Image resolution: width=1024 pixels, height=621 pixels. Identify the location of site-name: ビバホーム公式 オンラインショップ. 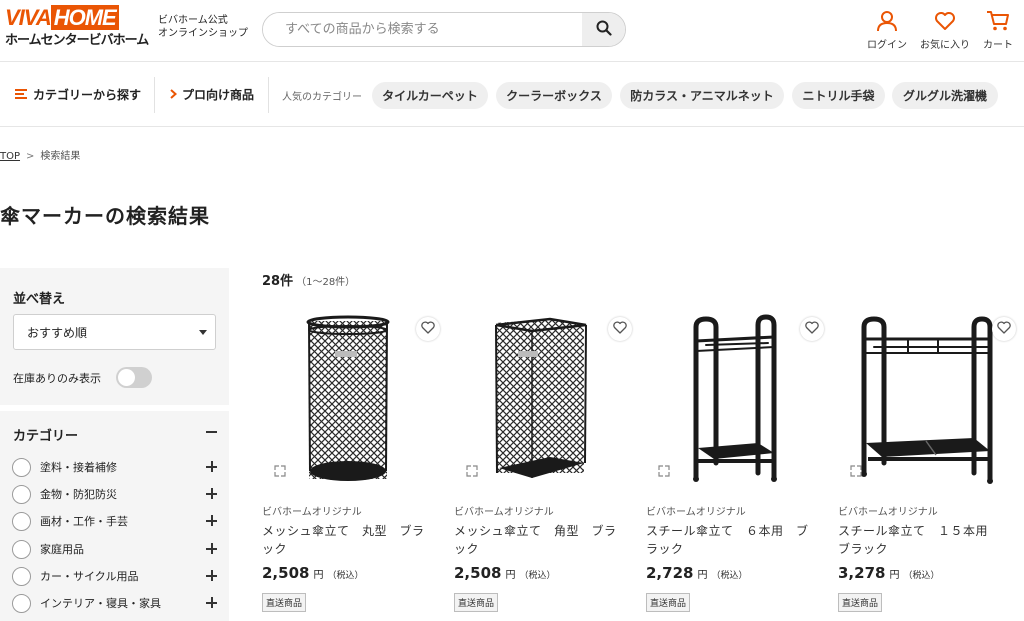
(208, 27).